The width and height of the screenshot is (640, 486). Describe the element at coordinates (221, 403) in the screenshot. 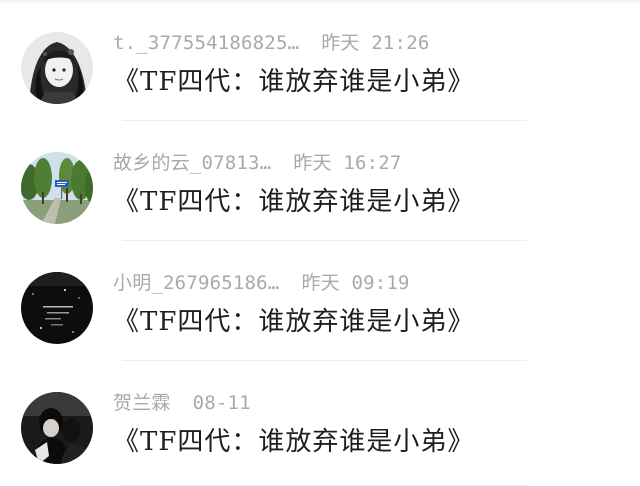

I see `timestamp: 08-11` at that location.